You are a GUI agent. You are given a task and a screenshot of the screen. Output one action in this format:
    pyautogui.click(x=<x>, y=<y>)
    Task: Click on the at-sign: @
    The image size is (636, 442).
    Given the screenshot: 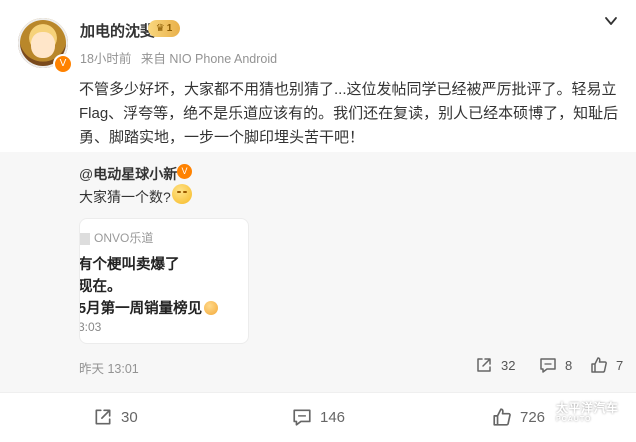 What is the action you would take?
    pyautogui.click(x=86, y=174)
    